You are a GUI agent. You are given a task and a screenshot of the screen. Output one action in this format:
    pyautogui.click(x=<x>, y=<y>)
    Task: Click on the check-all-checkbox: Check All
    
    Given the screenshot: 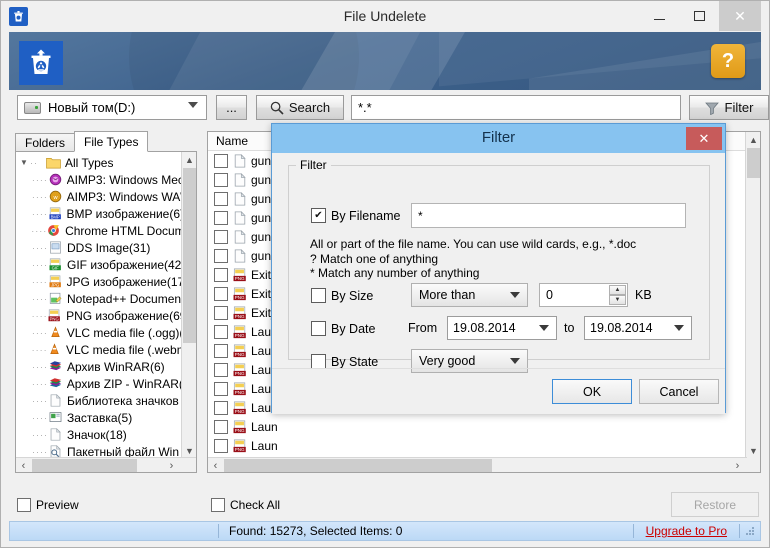 What is the action you would take?
    pyautogui.click(x=245, y=505)
    